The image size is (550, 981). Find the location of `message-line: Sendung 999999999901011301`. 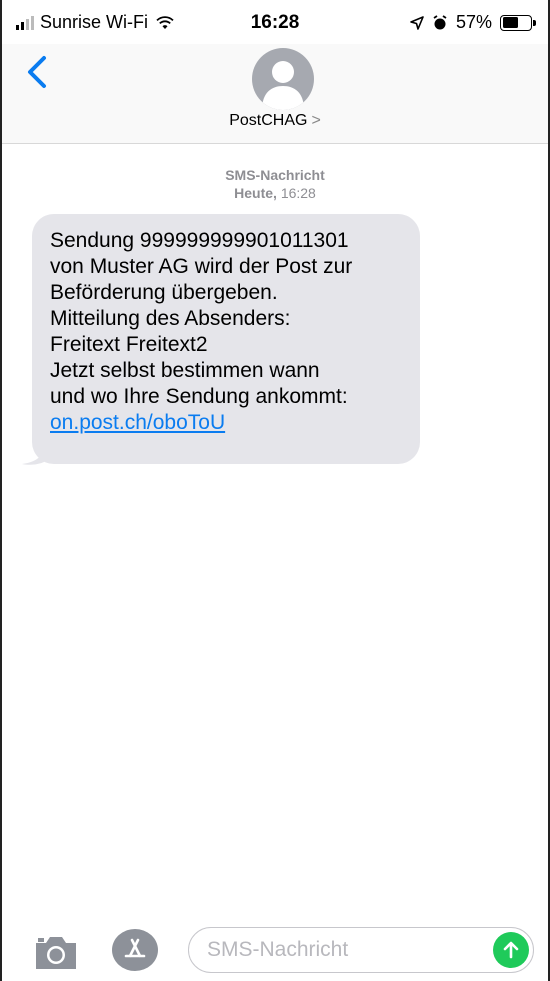

message-line: Sendung 999999999901011301 is located at coordinates (199, 240).